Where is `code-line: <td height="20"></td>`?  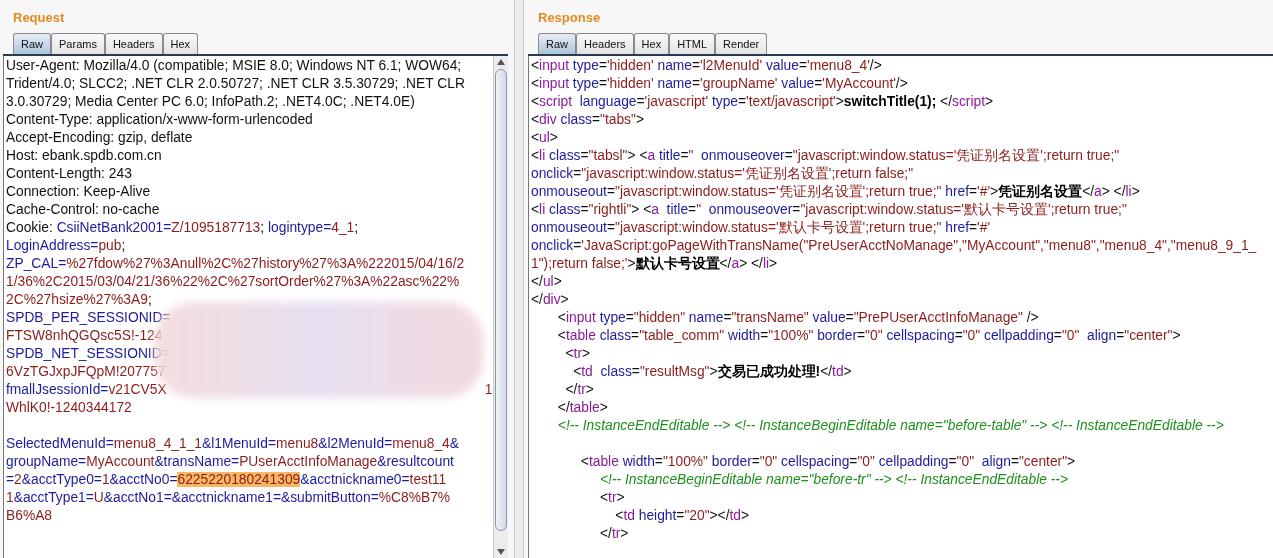 code-line: <td height="20"></td> is located at coordinates (682, 516).